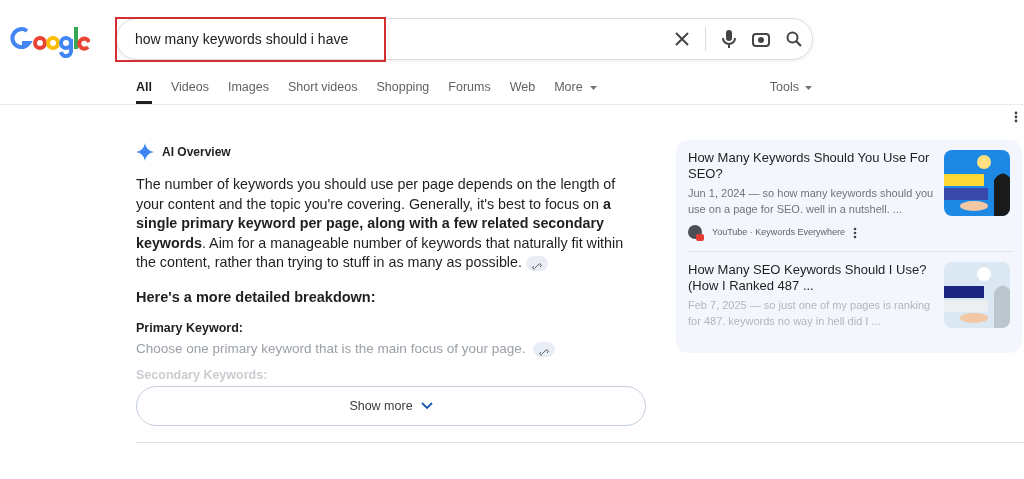  What do you see at coordinates (403, 92) in the screenshot?
I see `search-tab: Shopping` at bounding box center [403, 92].